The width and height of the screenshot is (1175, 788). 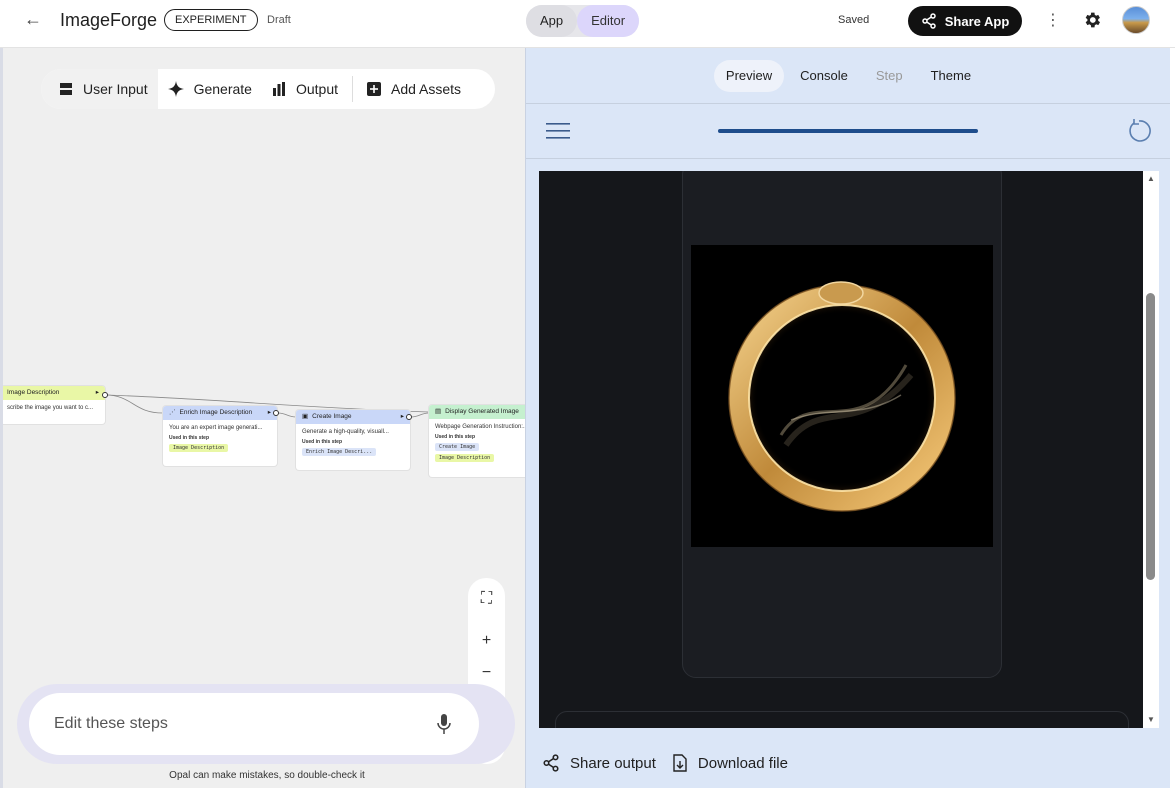 I want to click on node-create-title: Create Image, so click(x=332, y=416).